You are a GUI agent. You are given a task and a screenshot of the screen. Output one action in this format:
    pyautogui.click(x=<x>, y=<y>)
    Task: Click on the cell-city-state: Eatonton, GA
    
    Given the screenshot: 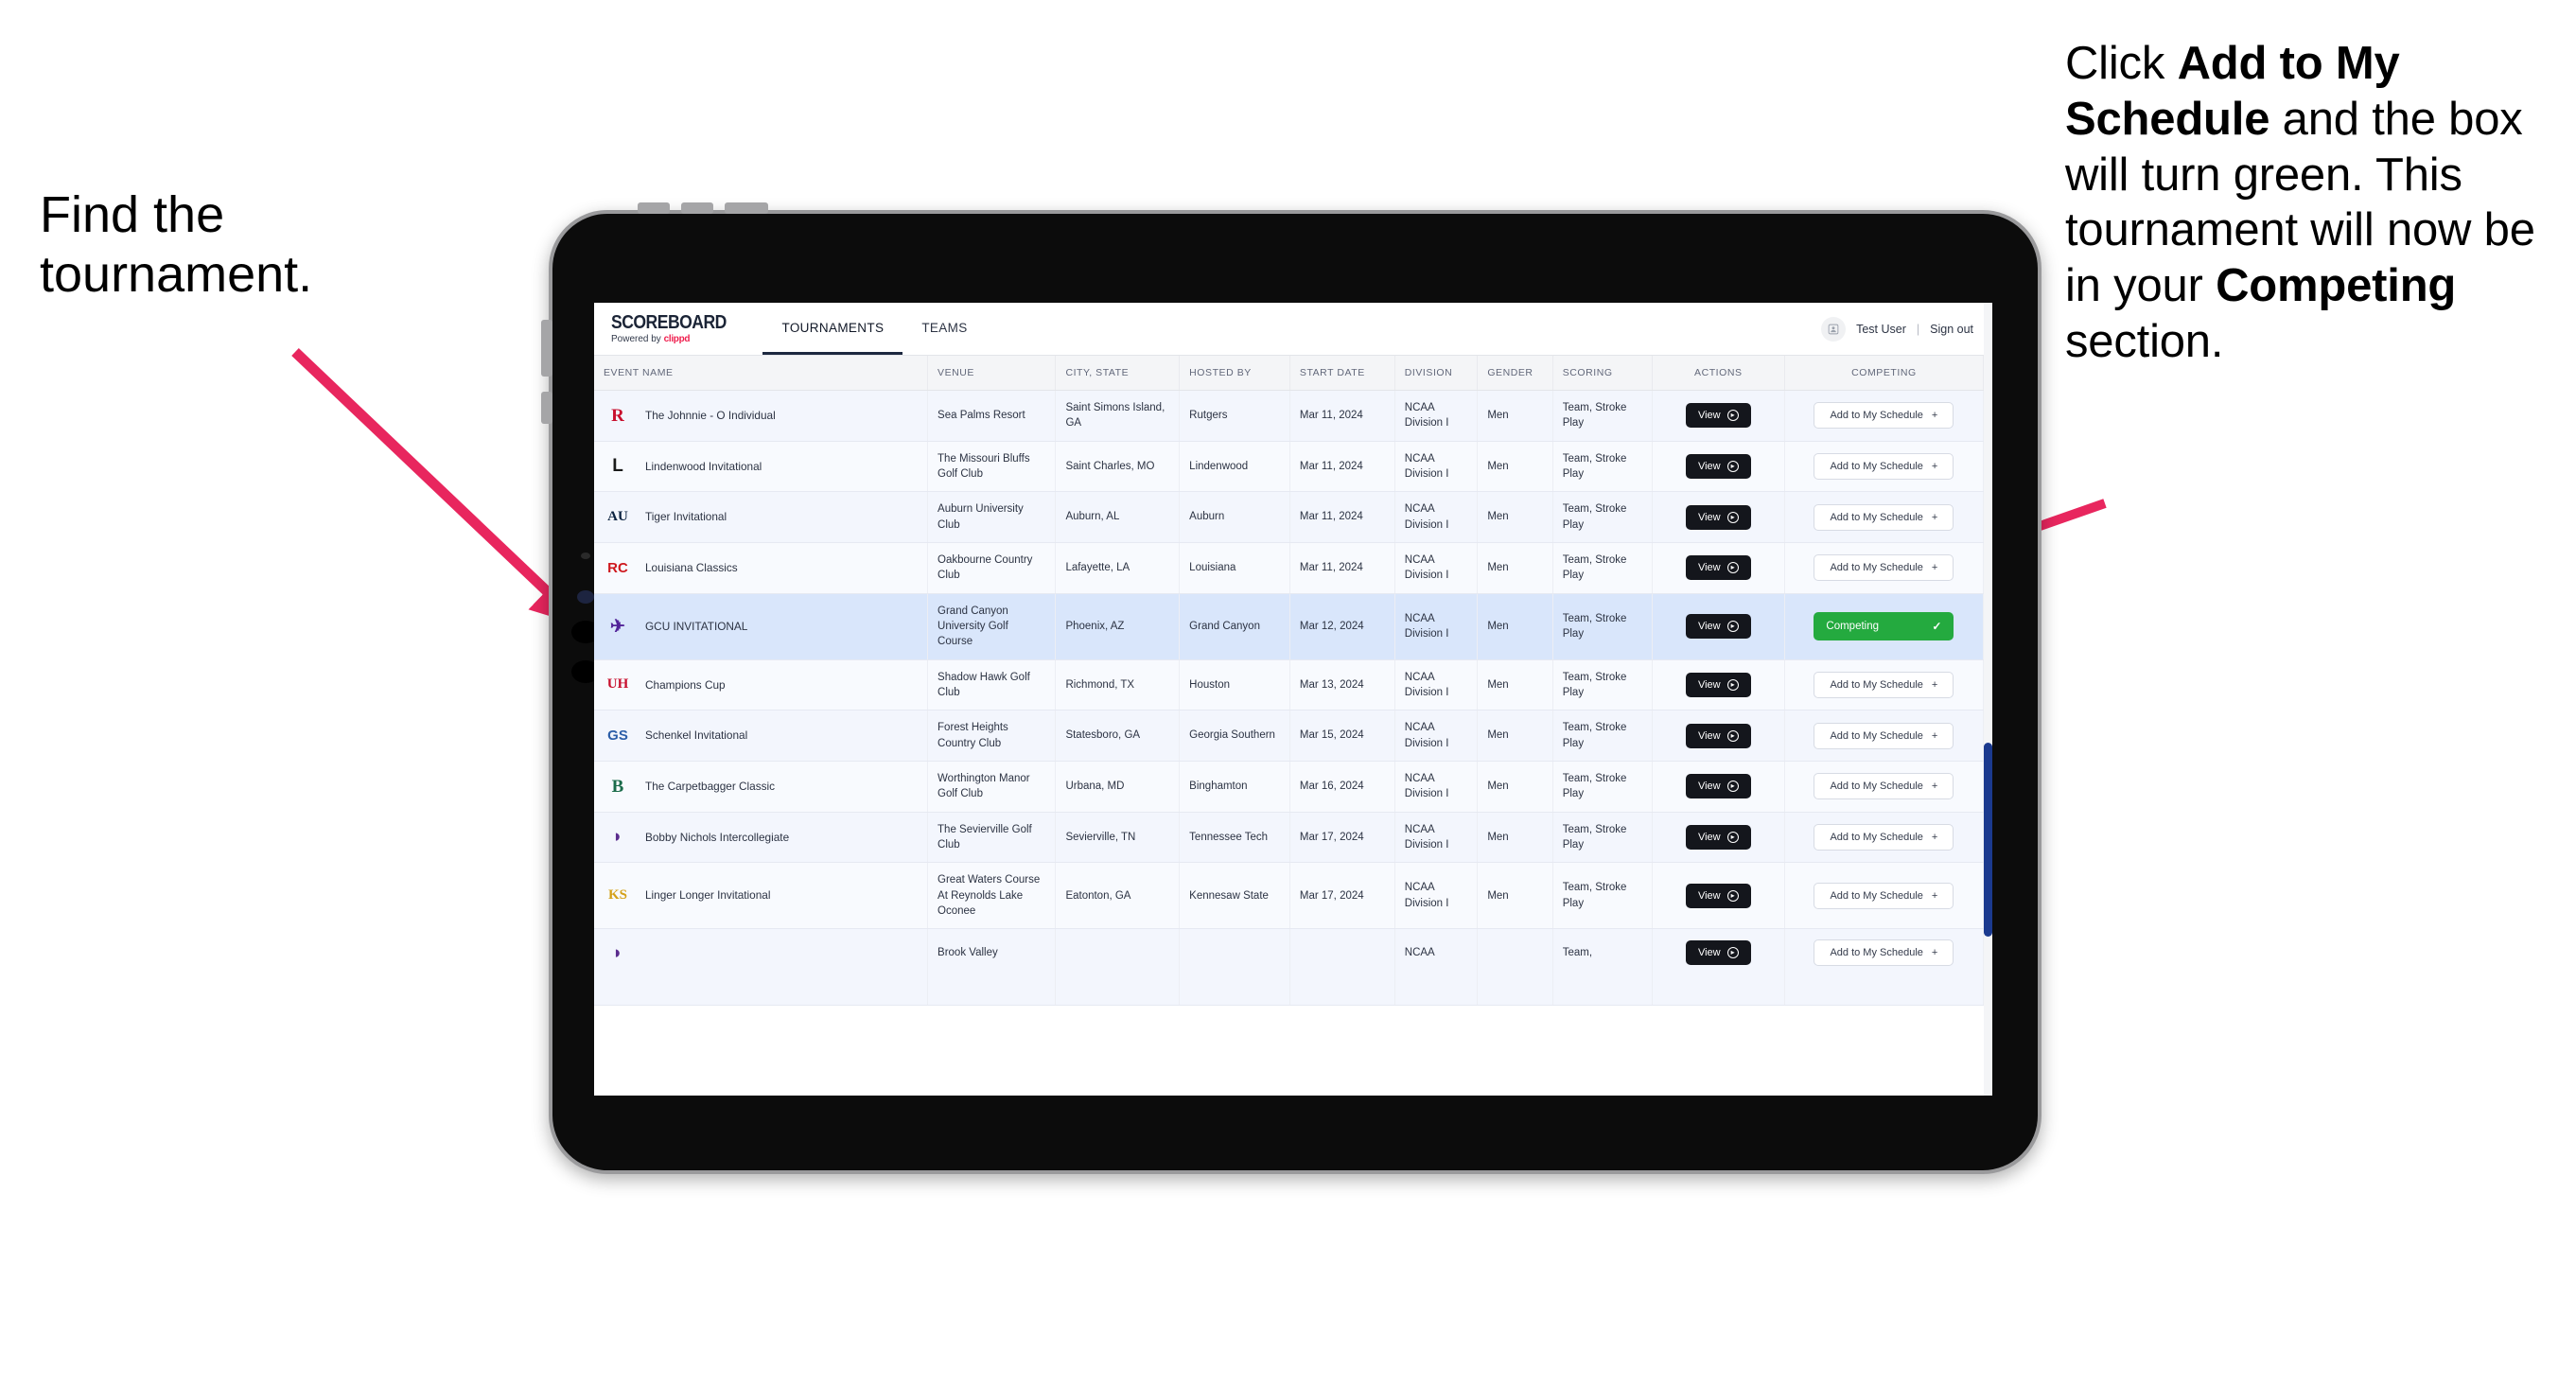 What is the action you would take?
    pyautogui.click(x=1118, y=896)
    